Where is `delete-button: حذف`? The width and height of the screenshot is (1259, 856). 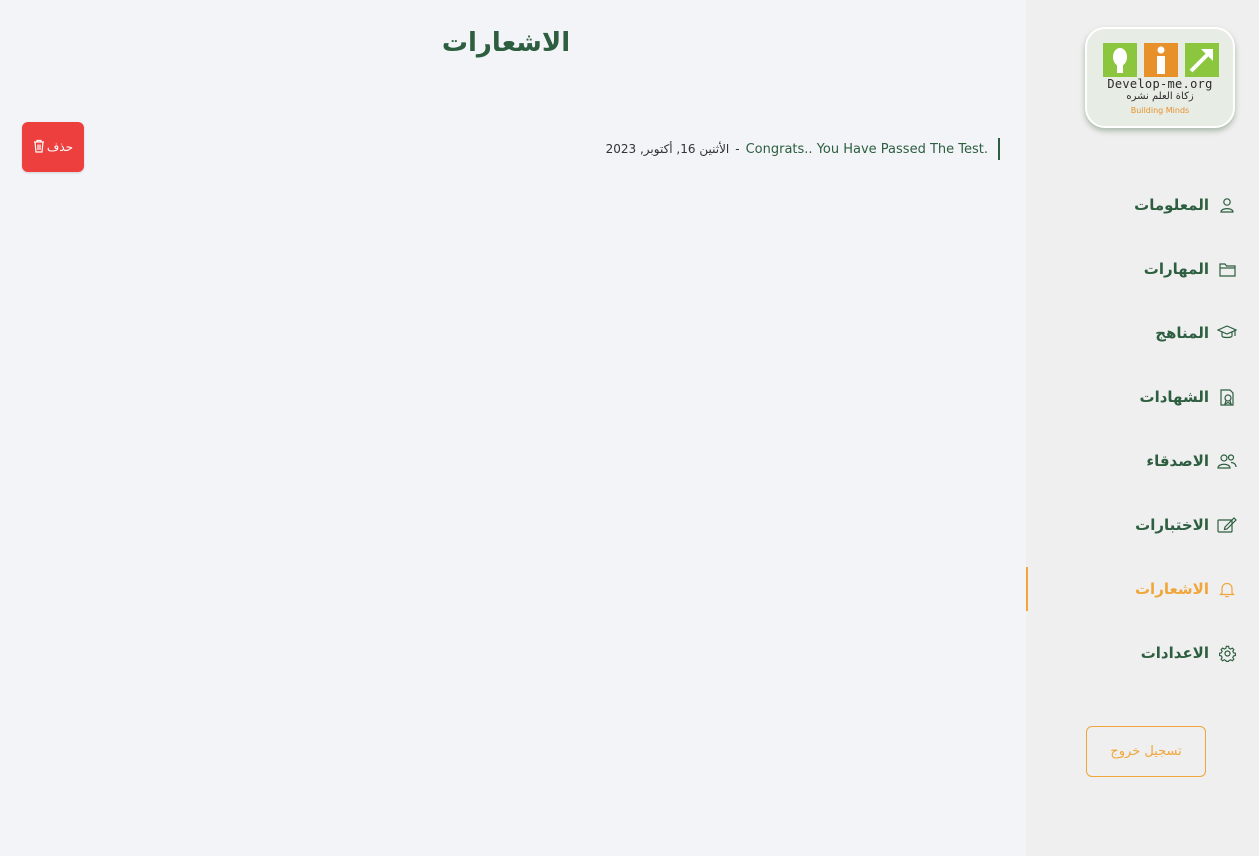 delete-button: حذف is located at coordinates (53, 147).